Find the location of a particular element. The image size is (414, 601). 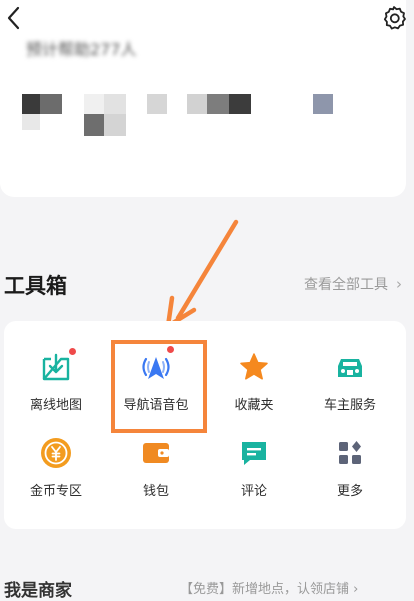

merchant-claim-link: 【免费】新增地点，认领店铺 › is located at coordinates (269, 587).